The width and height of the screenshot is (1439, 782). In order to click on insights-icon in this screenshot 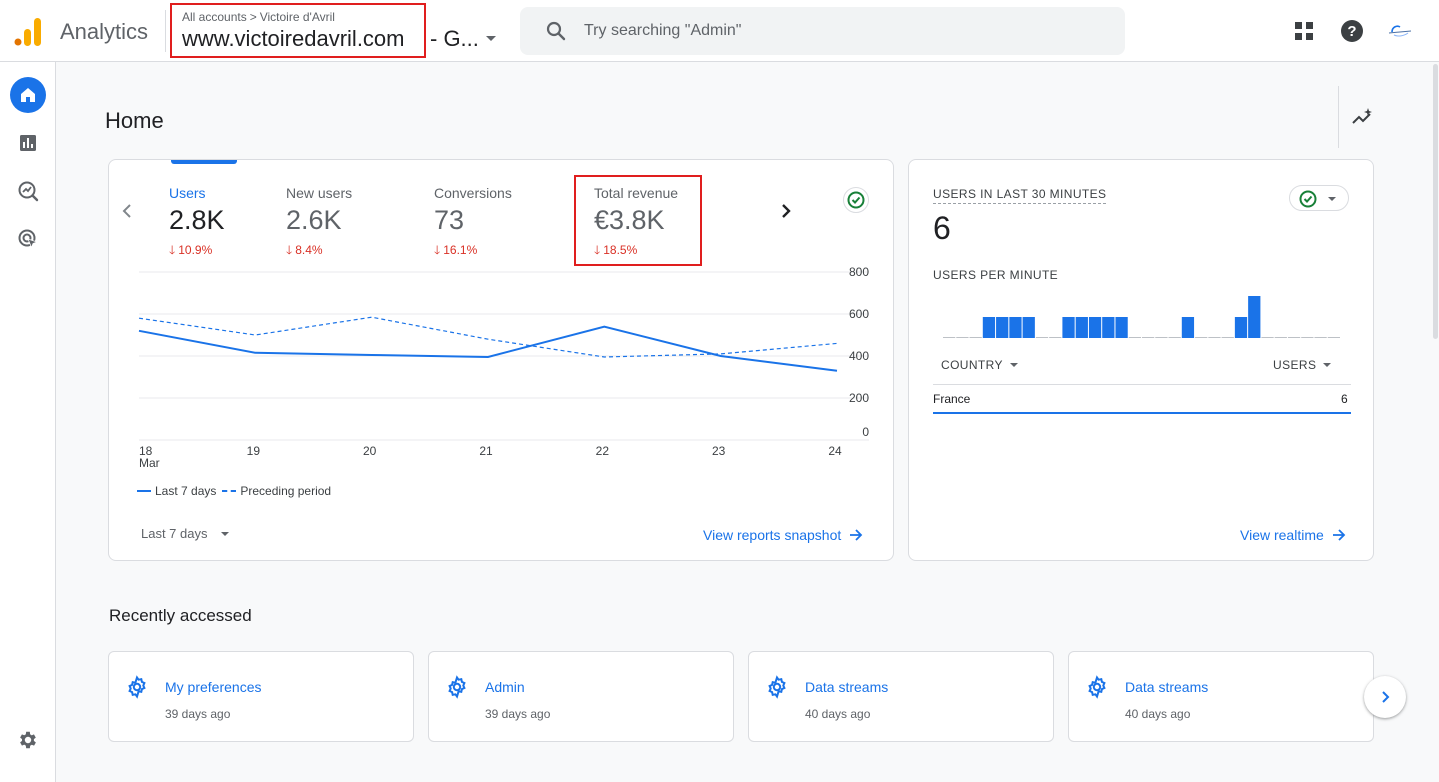, I will do `click(1362, 118)`.